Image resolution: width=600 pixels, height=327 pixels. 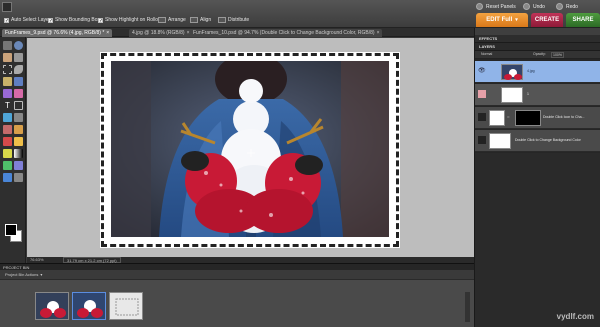 I want to click on redo-button: Redo, so click(x=567, y=6).